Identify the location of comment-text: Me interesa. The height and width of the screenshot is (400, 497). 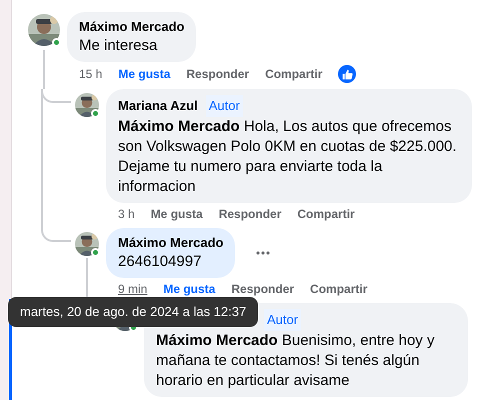
(118, 46).